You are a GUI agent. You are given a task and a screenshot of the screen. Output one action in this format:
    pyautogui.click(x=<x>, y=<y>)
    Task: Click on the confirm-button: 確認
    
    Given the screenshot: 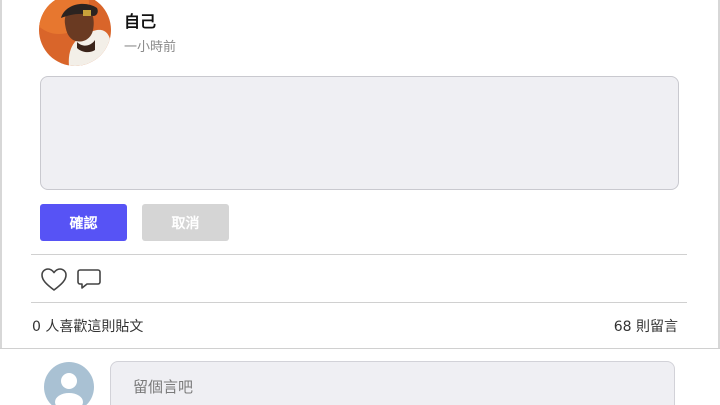 What is the action you would take?
    pyautogui.click(x=83, y=222)
    